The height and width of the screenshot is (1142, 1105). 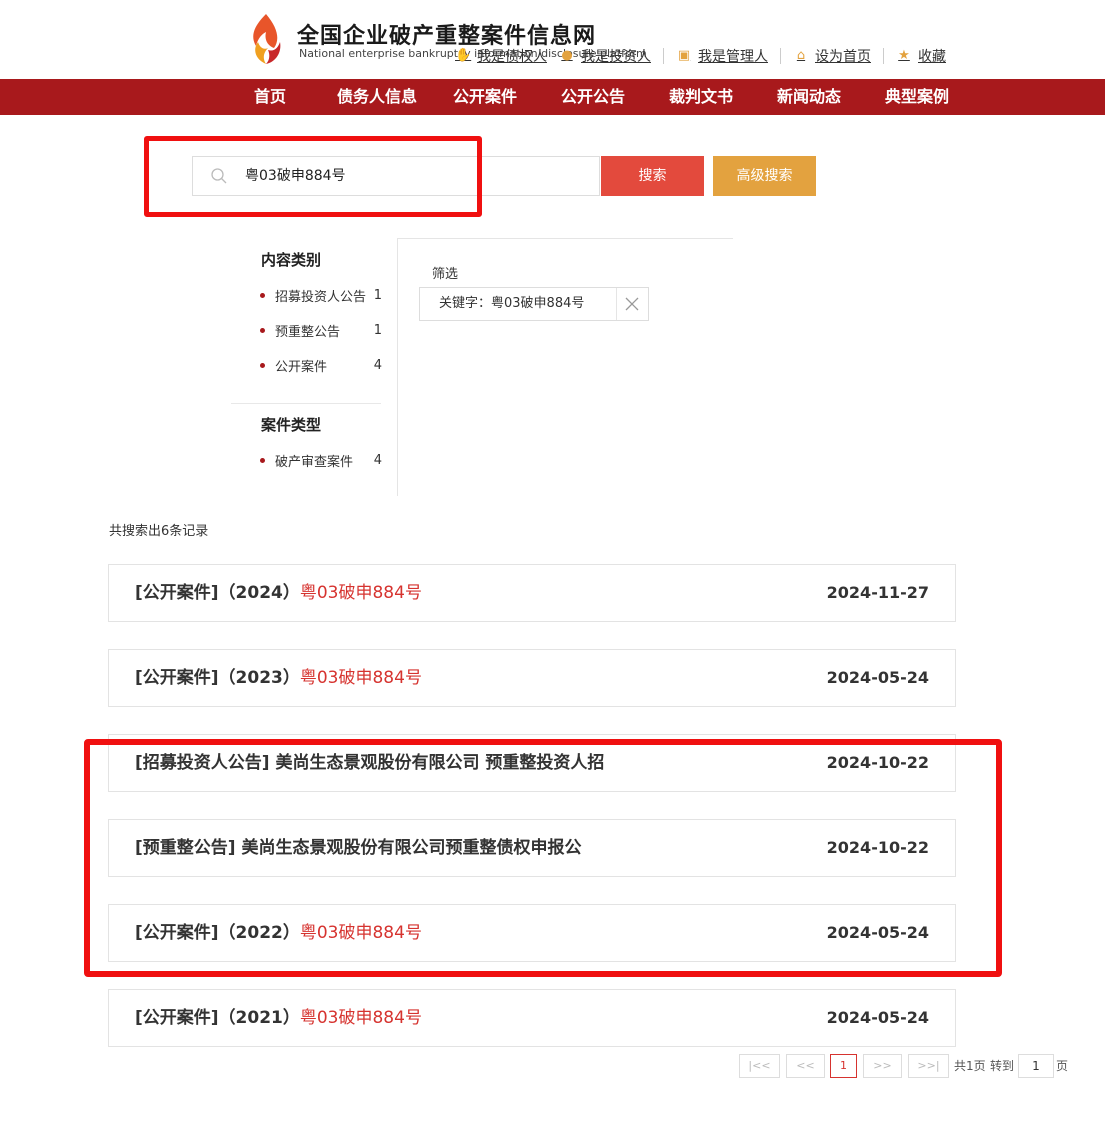 I want to click on nav-item-judgments: 裁判文书, so click(x=701, y=97).